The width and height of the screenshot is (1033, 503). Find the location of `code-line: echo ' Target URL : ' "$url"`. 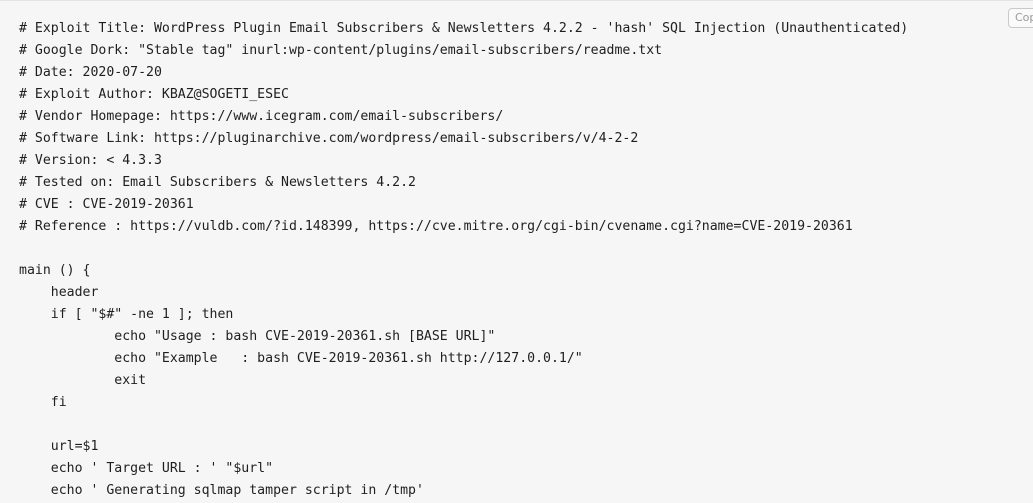

code-line: echo ' Target URL : ' "$url" is located at coordinates (146, 468).